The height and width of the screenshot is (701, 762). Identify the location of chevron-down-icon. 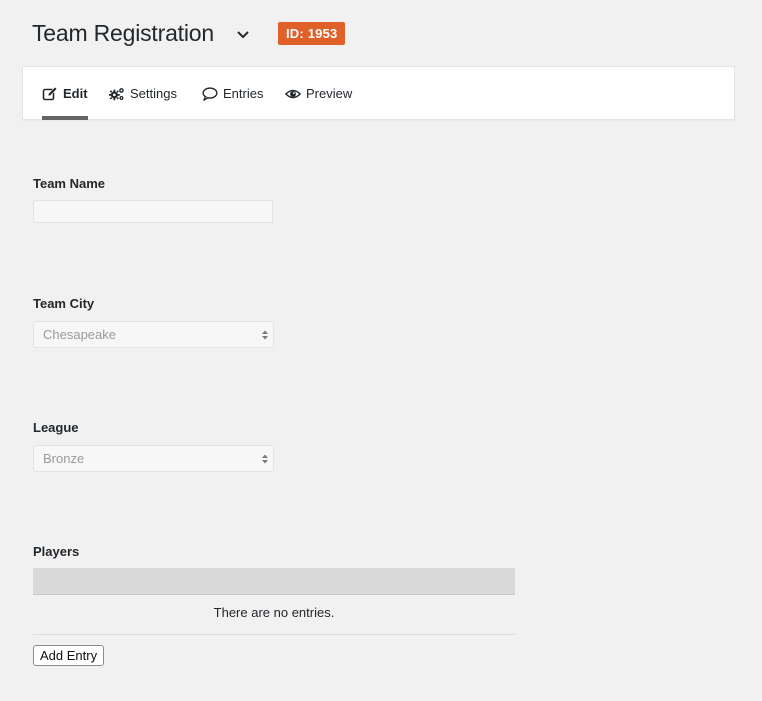
(243, 35).